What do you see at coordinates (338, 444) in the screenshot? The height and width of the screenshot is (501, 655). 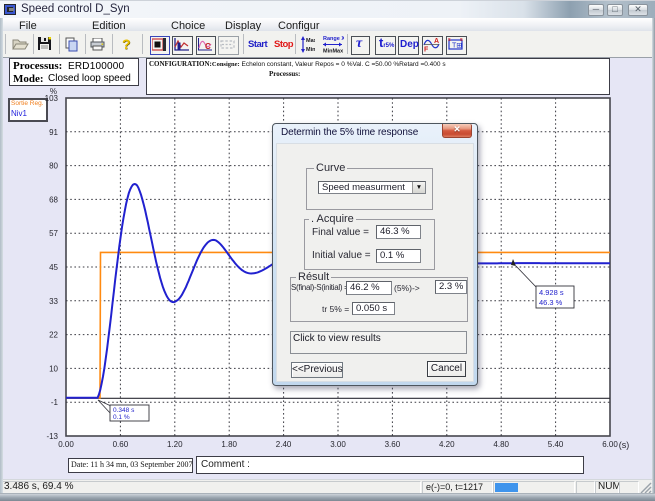 I see `svg-text: 3.00` at bounding box center [338, 444].